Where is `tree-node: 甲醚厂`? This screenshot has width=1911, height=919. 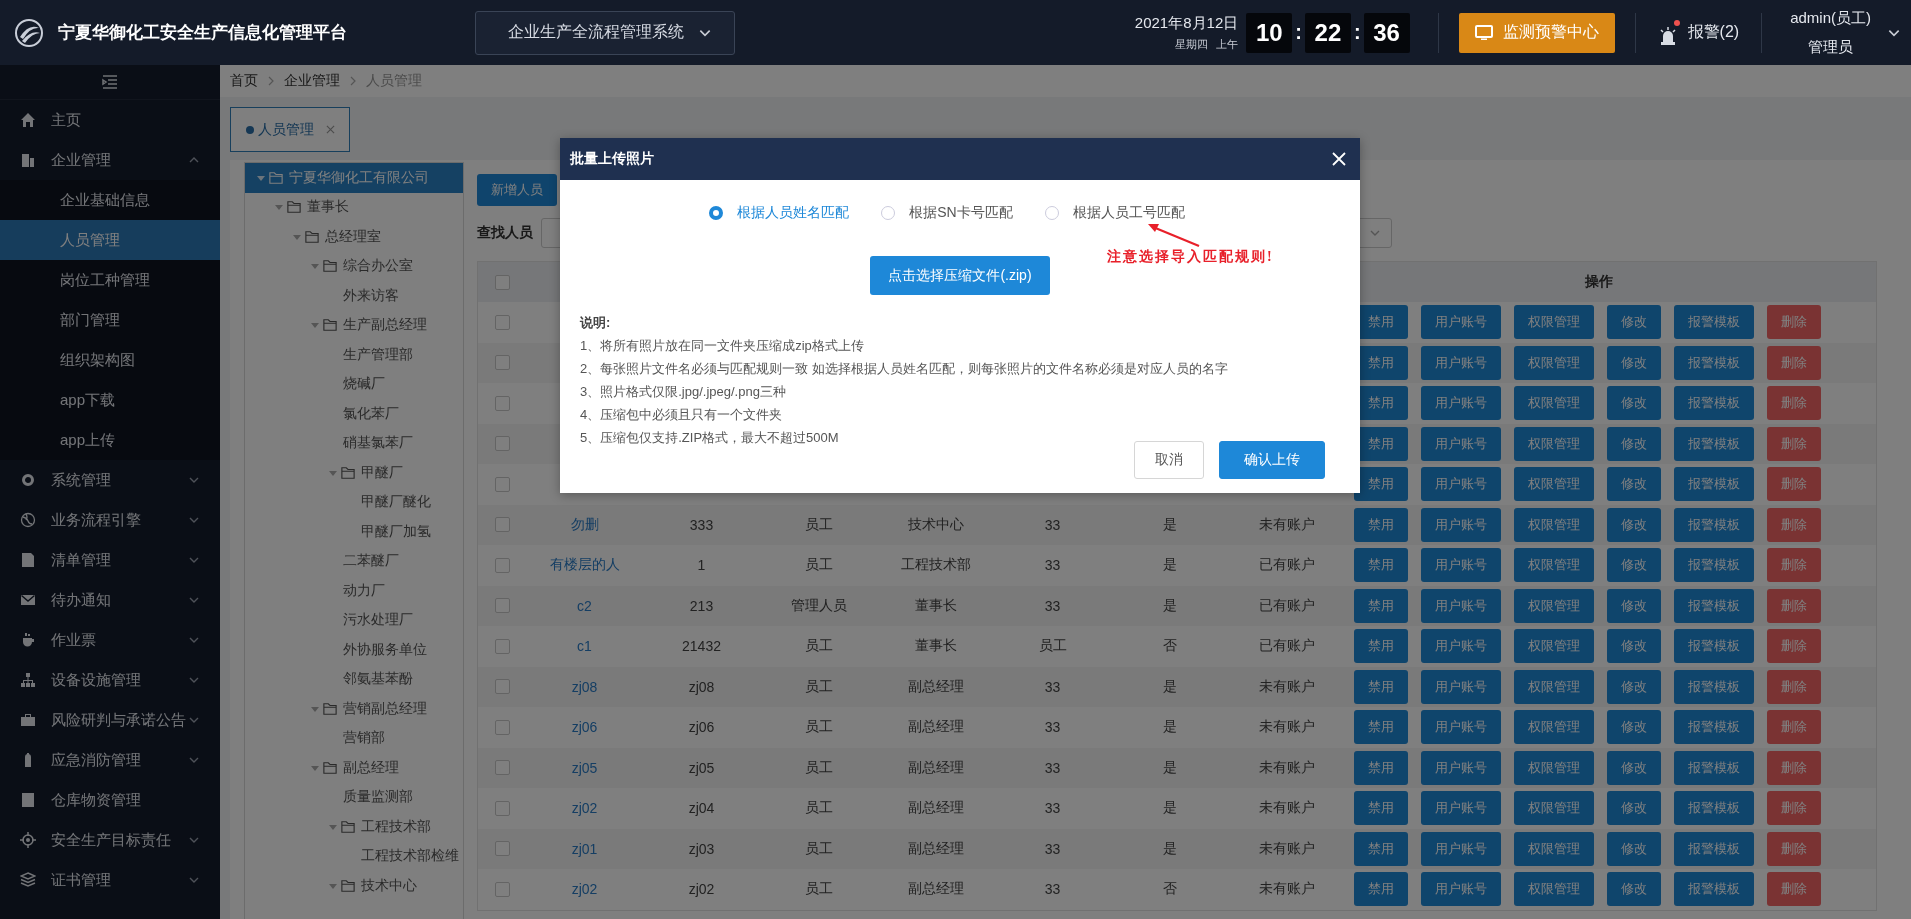 tree-node: 甲醚厂 is located at coordinates (354, 473).